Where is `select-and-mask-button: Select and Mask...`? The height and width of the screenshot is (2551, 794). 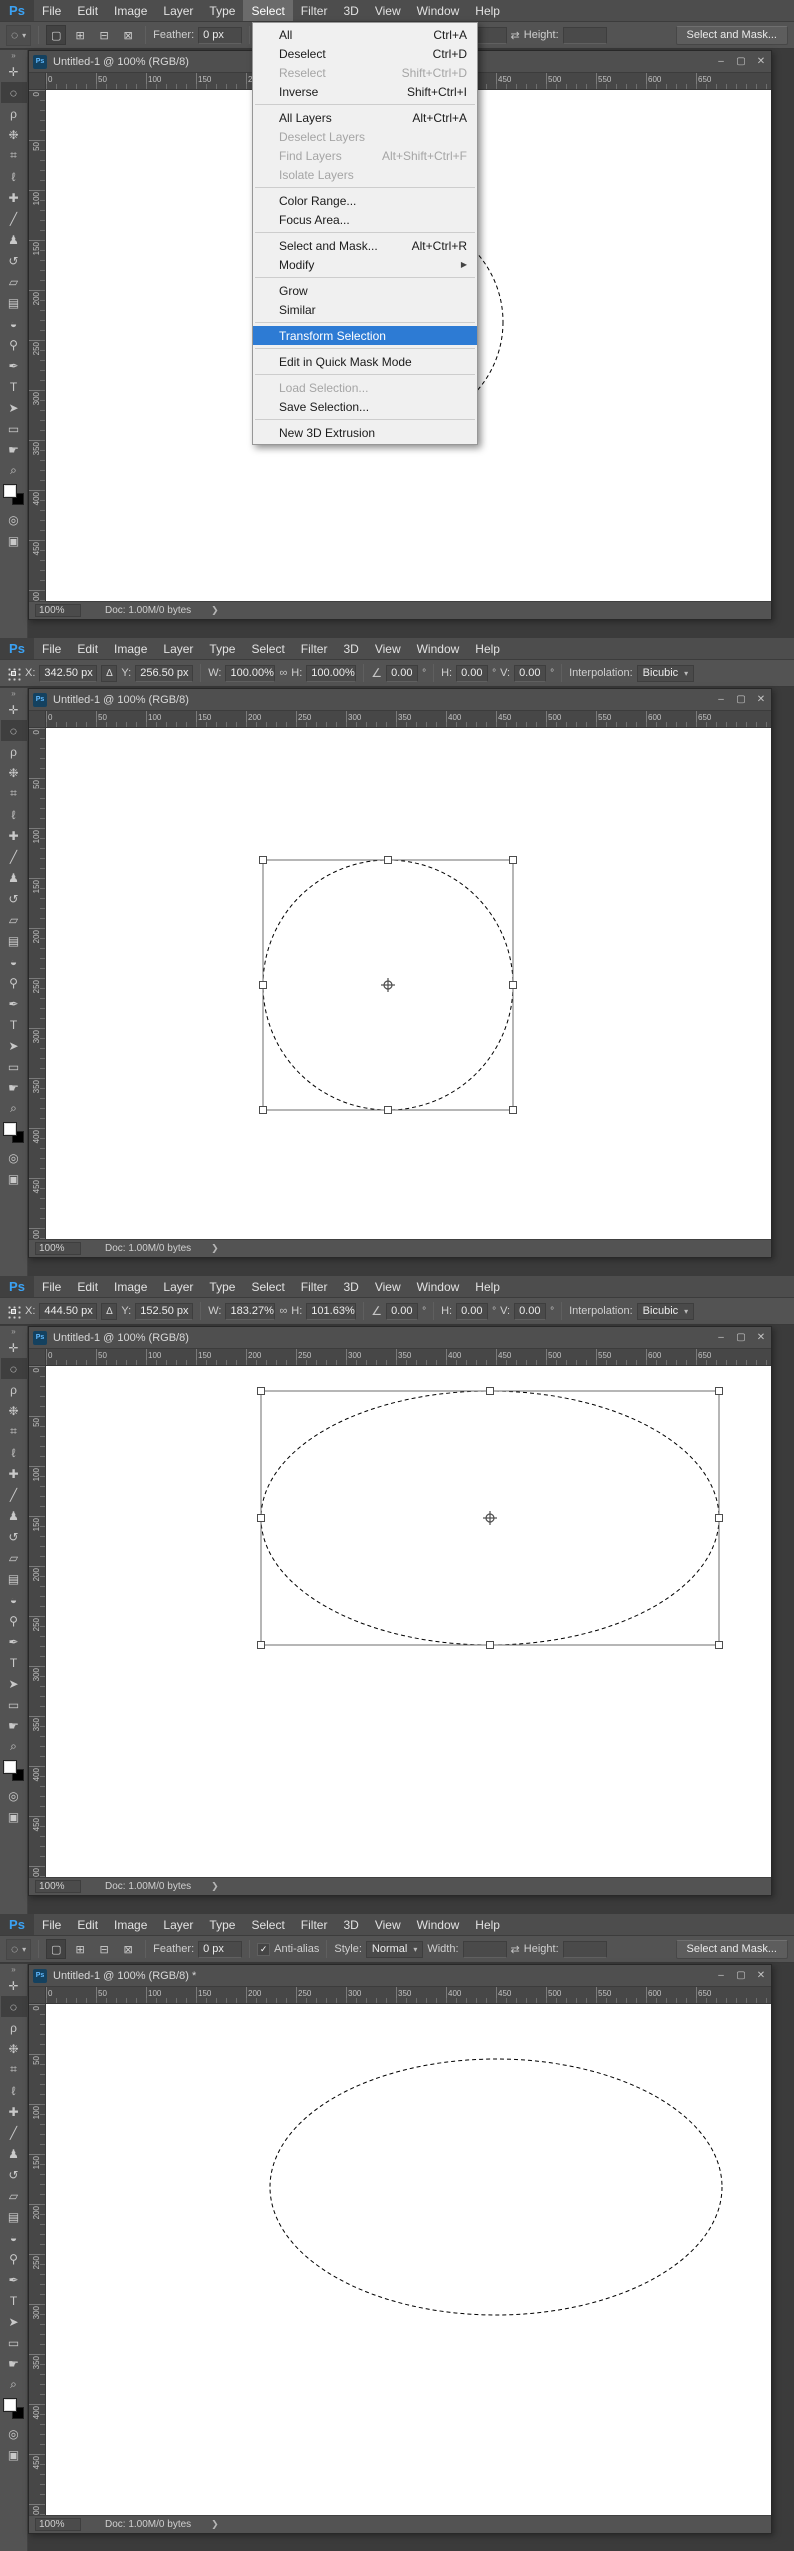 select-and-mask-button: Select and Mask... is located at coordinates (731, 1949).